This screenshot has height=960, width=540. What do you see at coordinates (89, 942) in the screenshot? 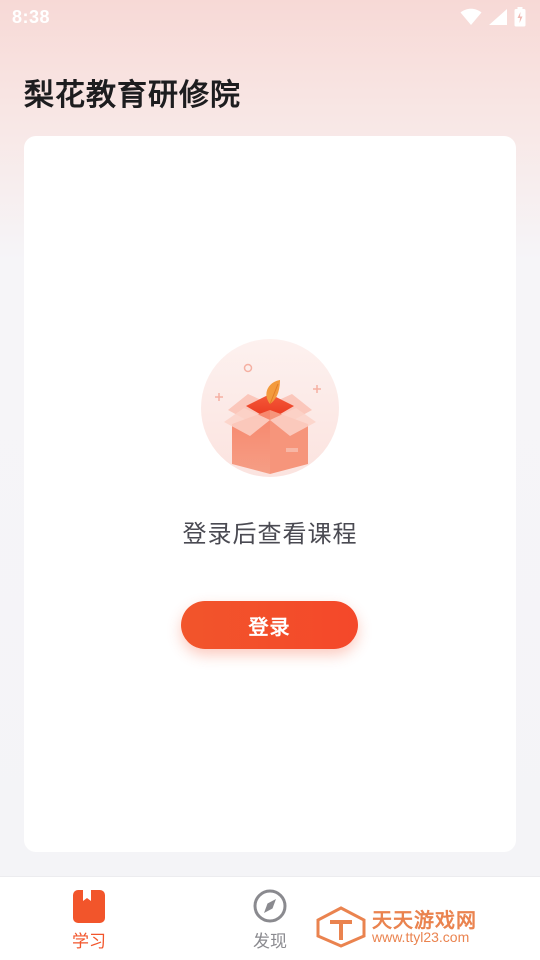
I see `tab-study-label: 学习` at bounding box center [89, 942].